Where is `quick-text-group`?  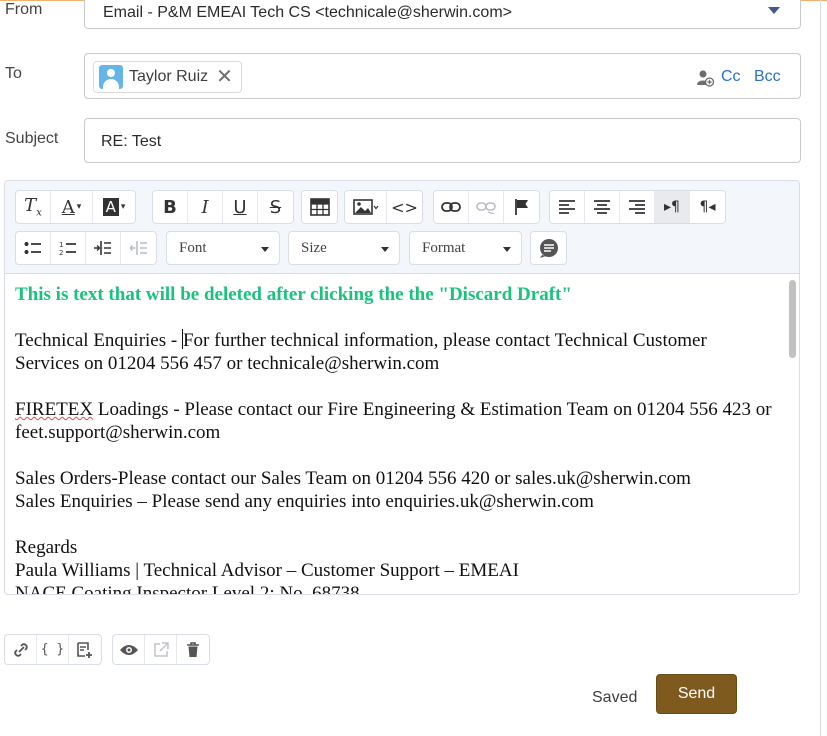 quick-text-group is located at coordinates (548, 248).